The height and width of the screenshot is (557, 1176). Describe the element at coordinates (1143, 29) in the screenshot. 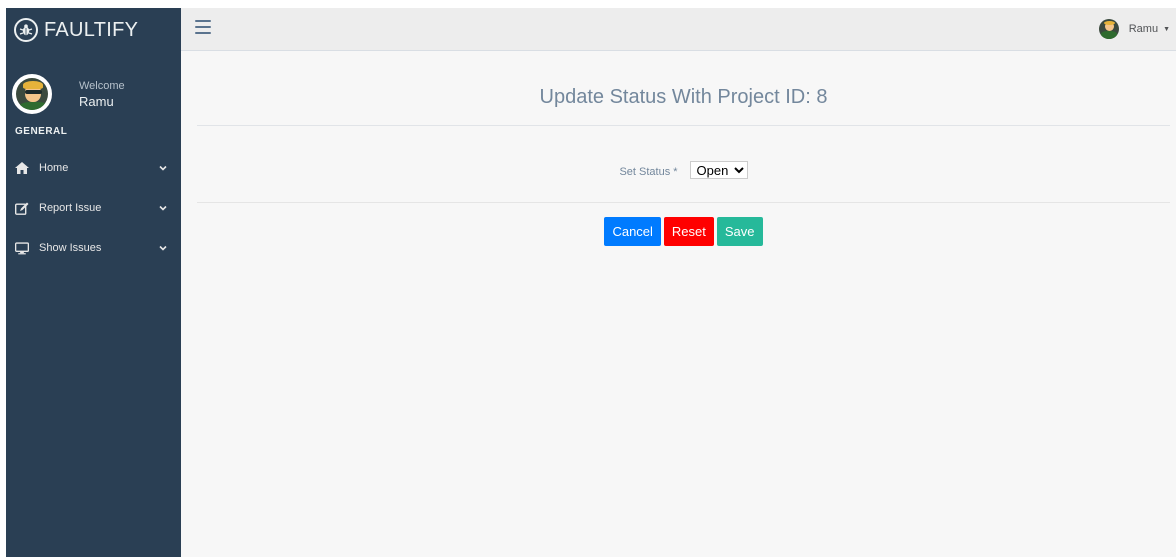

I see `user-menu-name: Ramu` at that location.